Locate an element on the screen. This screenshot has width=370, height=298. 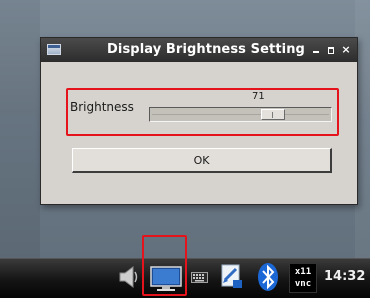
window-title: Display Brightness Setting is located at coordinates (206, 49).